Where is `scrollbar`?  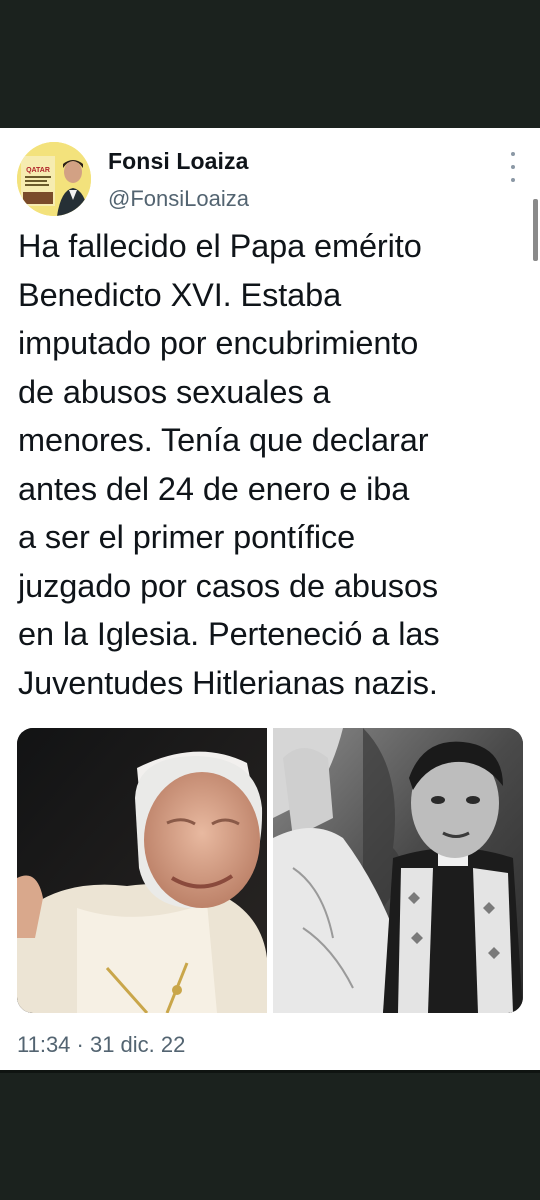
scrollbar is located at coordinates (535, 230).